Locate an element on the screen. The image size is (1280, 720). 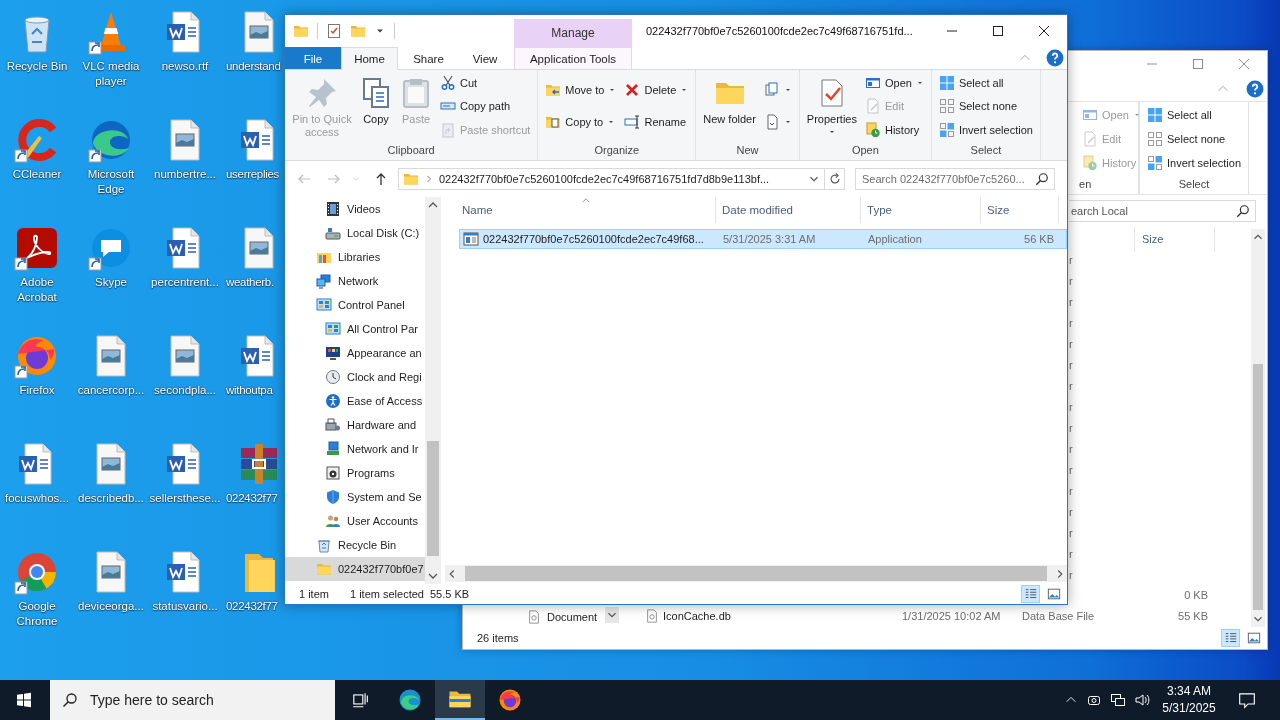
nav-item: Programs is located at coordinates (355, 473).